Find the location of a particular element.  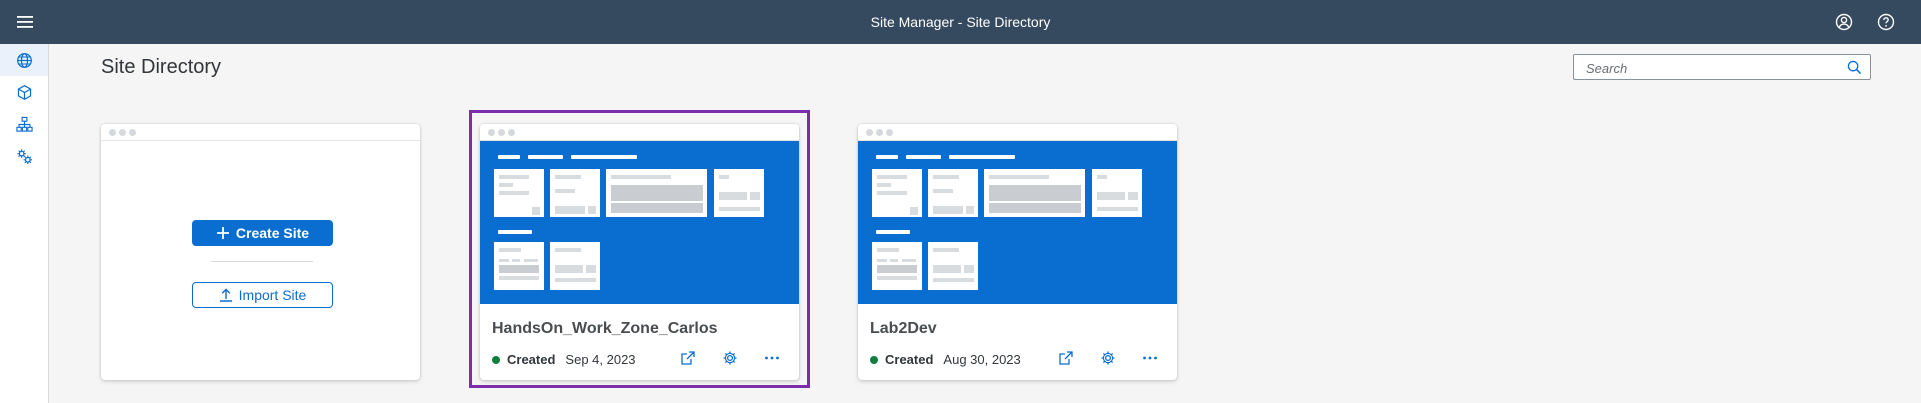

search-input is located at coordinates (1711, 68).